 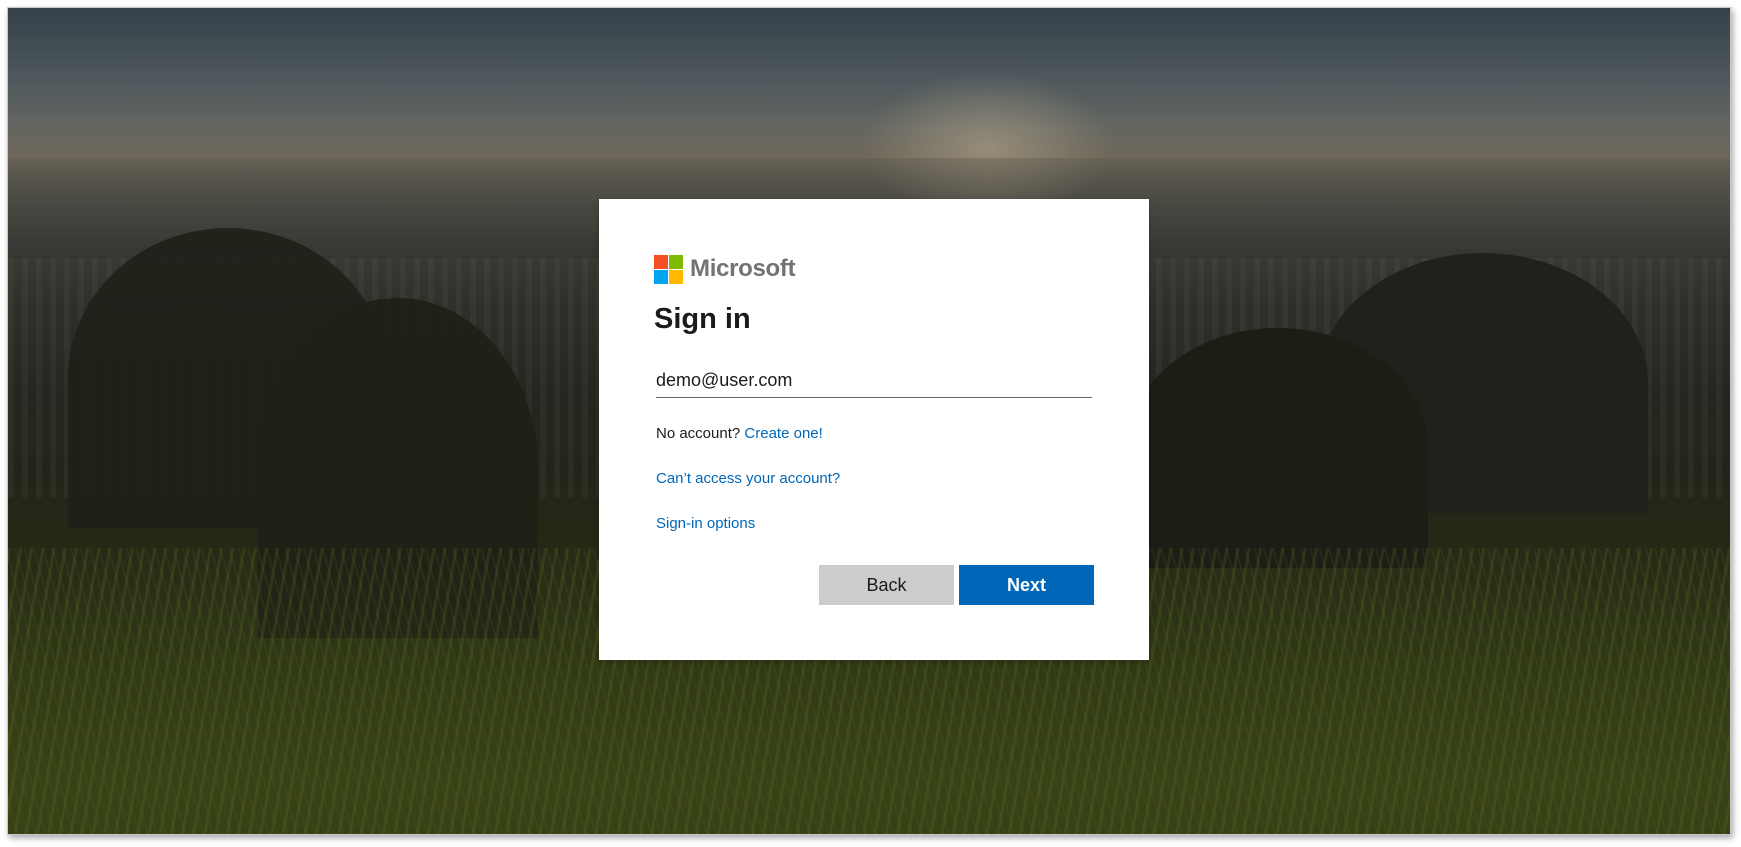 I want to click on no-account-row: No account? Create one!, so click(x=739, y=433).